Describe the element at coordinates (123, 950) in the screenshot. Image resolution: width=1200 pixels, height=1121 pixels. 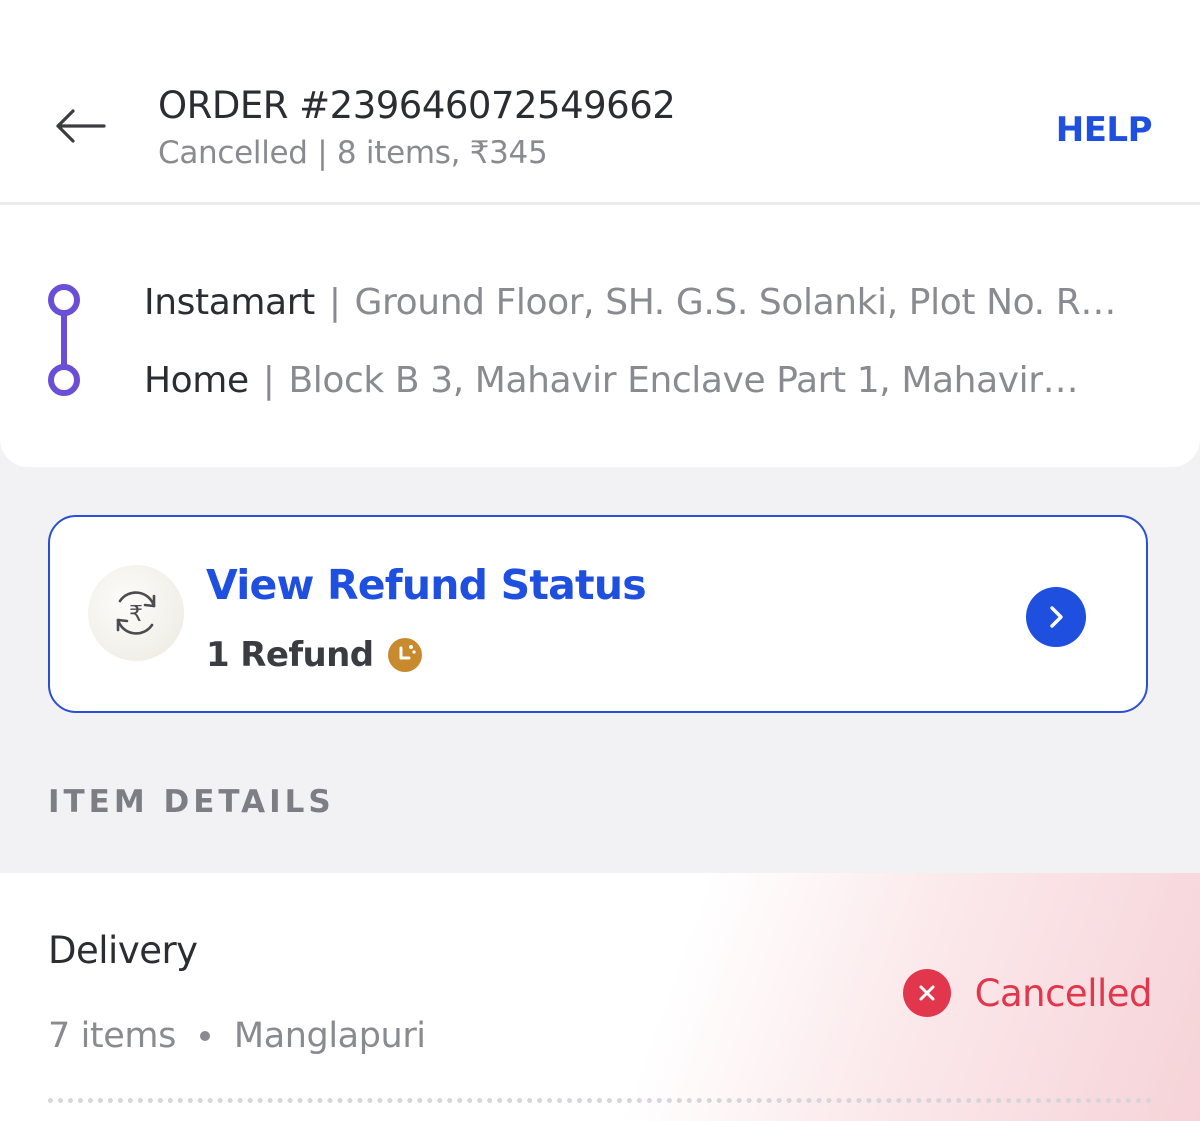
I see `delivery-title: Delivery` at that location.